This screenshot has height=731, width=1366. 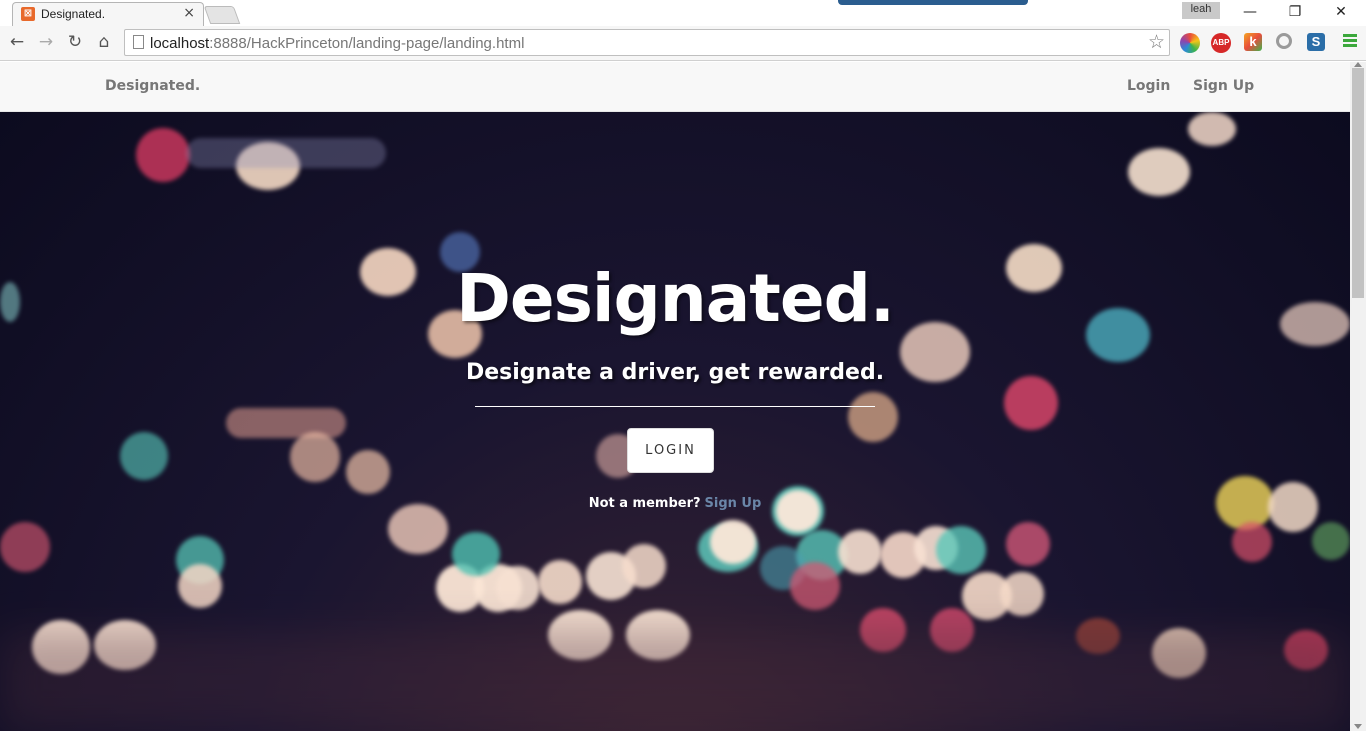 I want to click on hero-signup-link: Sign Up, so click(x=733, y=503).